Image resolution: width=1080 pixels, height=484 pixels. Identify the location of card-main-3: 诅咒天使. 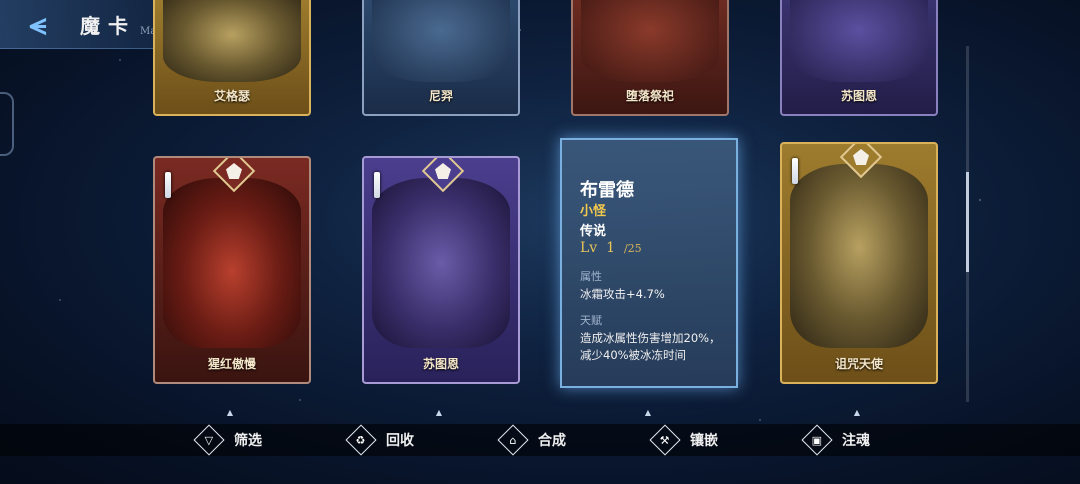
(859, 263).